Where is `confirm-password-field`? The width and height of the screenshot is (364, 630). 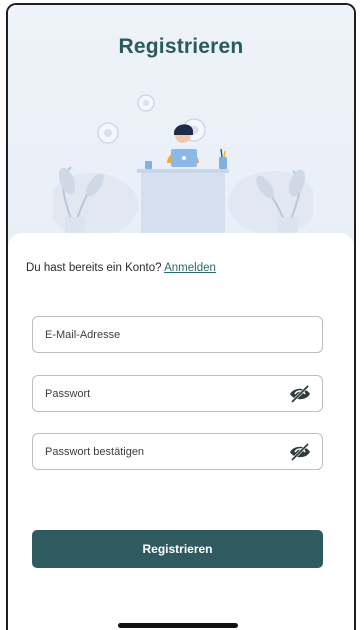 confirm-password-field is located at coordinates (177, 451).